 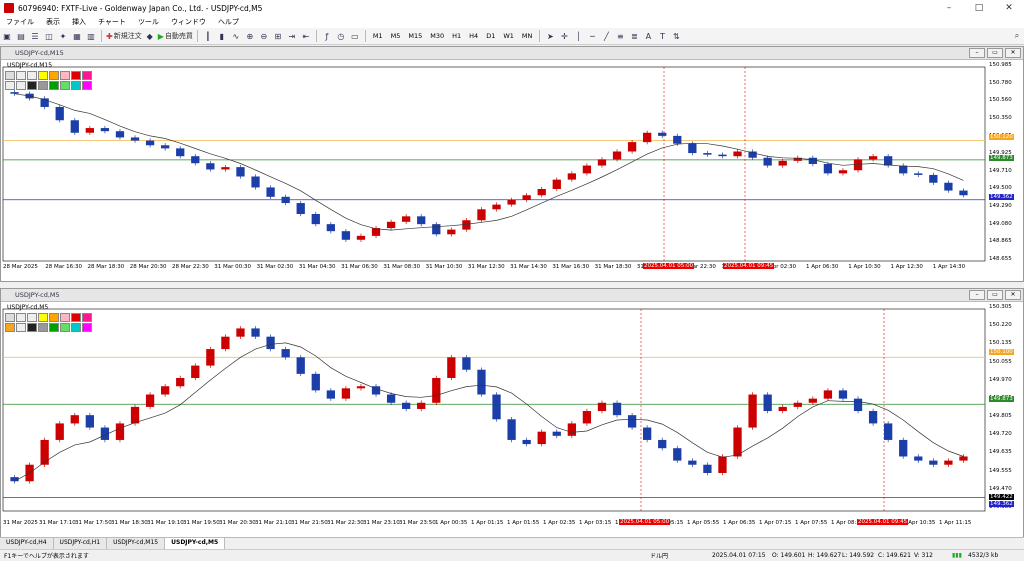 What do you see at coordinates (1009, 8) in the screenshot?
I see `close-button: ✕` at bounding box center [1009, 8].